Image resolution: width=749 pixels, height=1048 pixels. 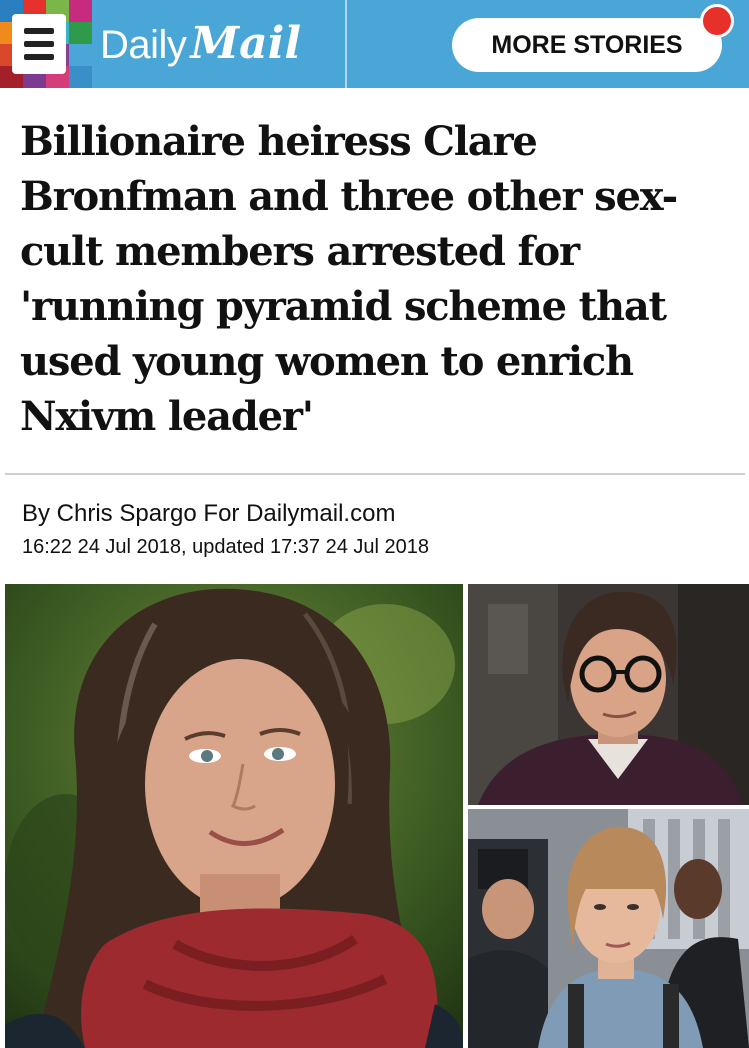 I want to click on headline-line: used young women to enrich, so click(x=327, y=361).